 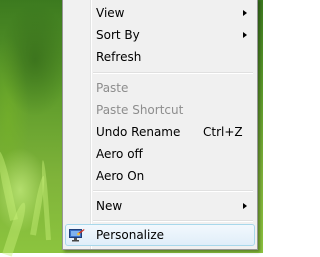 What do you see at coordinates (120, 176) in the screenshot?
I see `menu-item-label: Aero On` at bounding box center [120, 176].